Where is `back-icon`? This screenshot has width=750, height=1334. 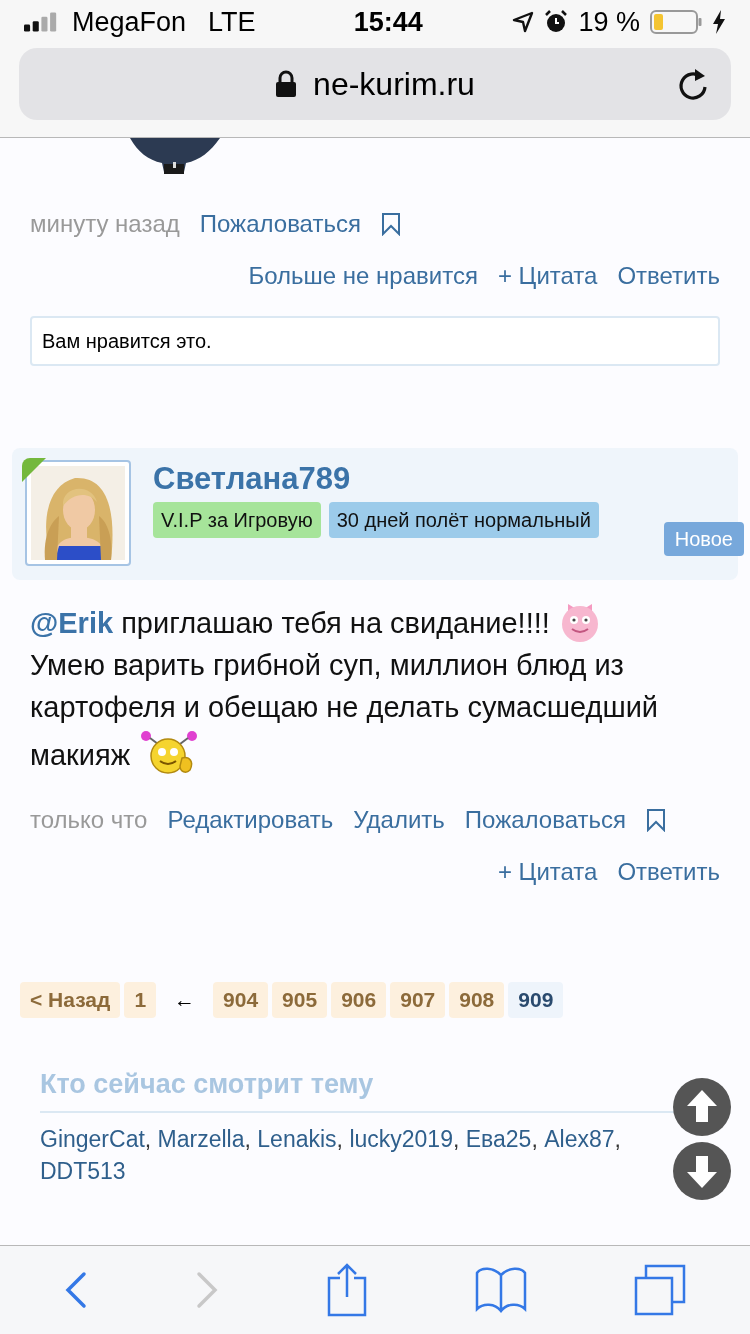
back-icon is located at coordinates (75, 1290).